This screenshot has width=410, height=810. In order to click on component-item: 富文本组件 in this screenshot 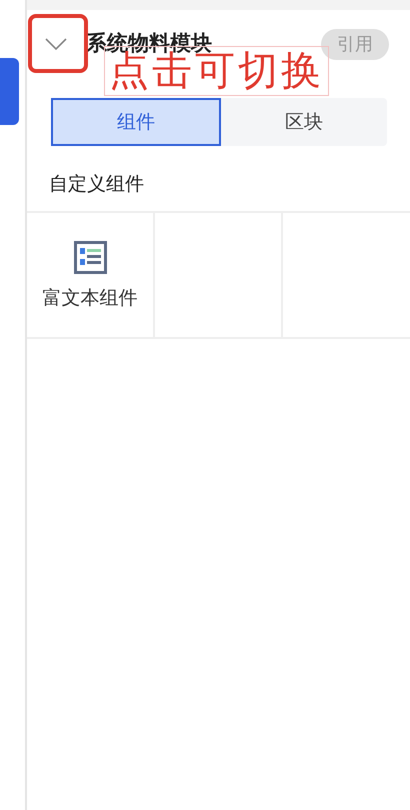, I will do `click(91, 274)`.